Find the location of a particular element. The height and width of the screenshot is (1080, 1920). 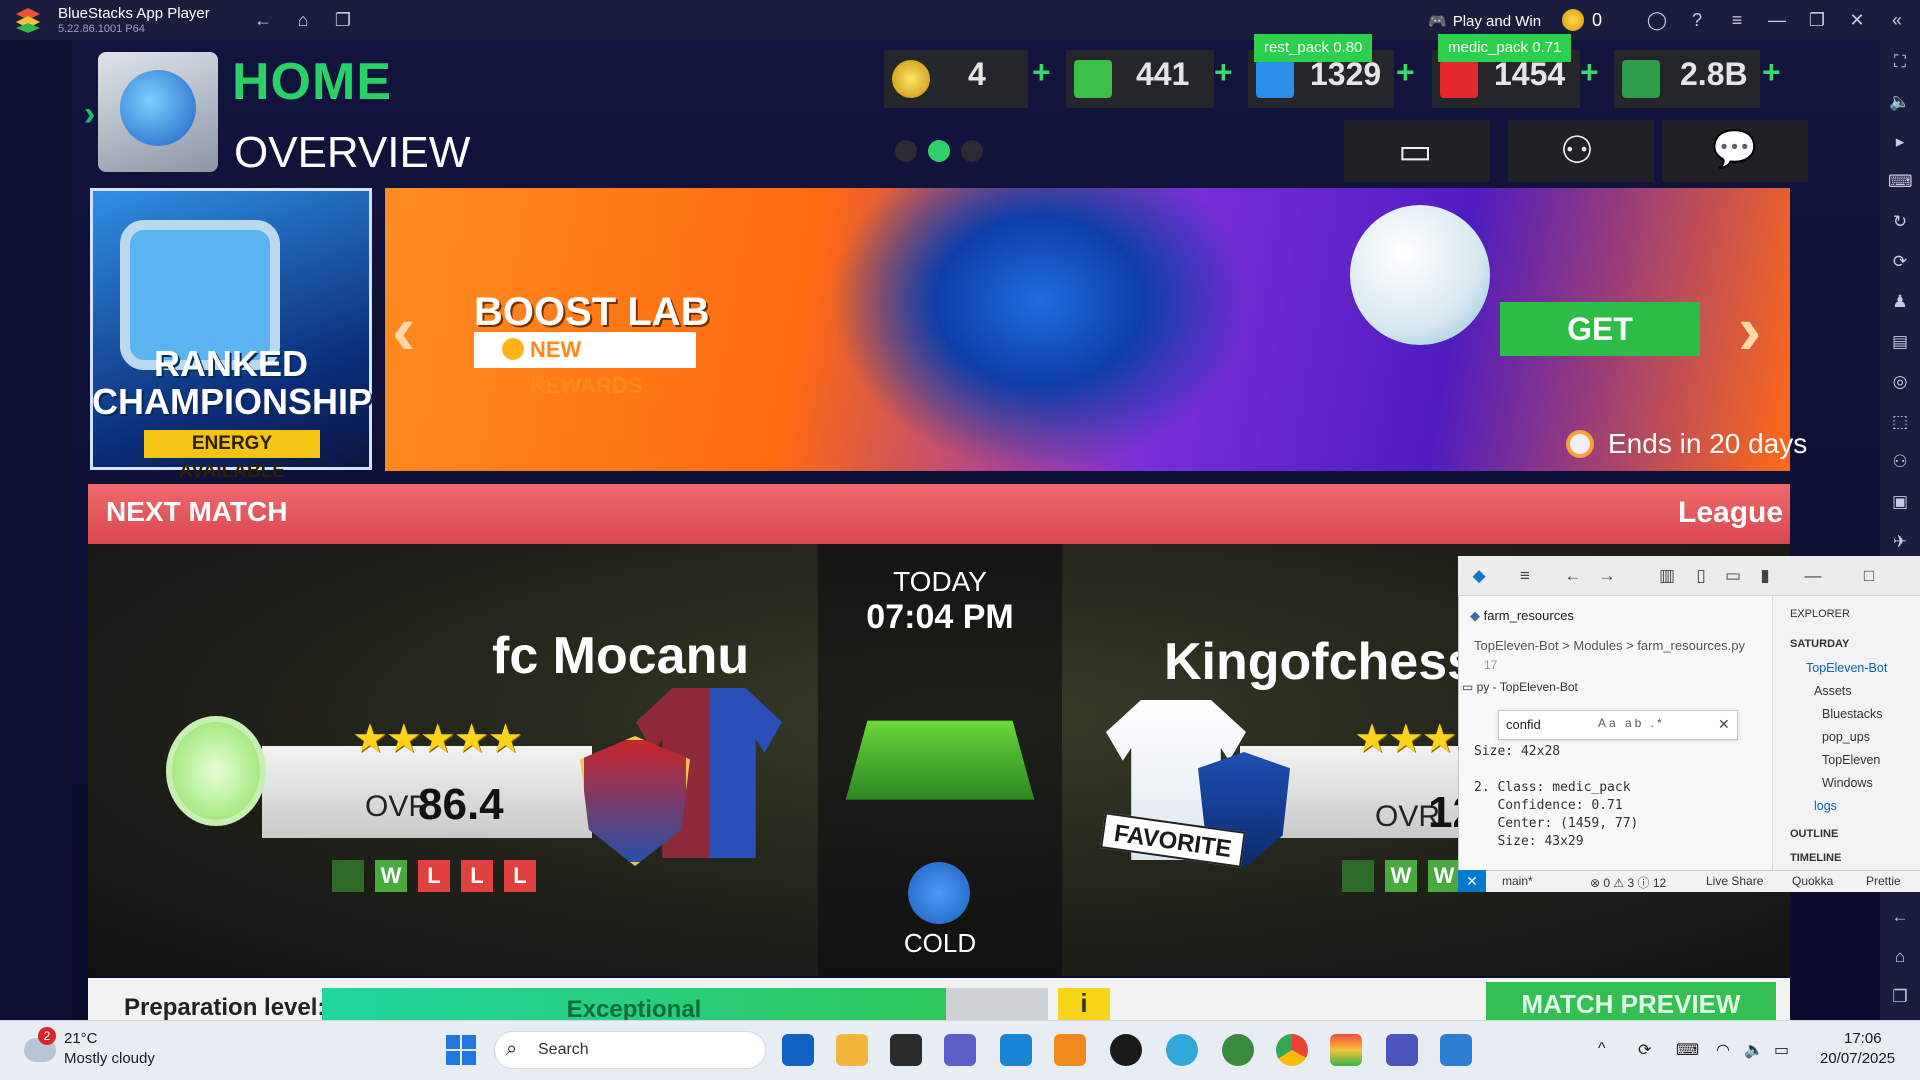

coin-balance: 0 is located at coordinates (1582, 20).